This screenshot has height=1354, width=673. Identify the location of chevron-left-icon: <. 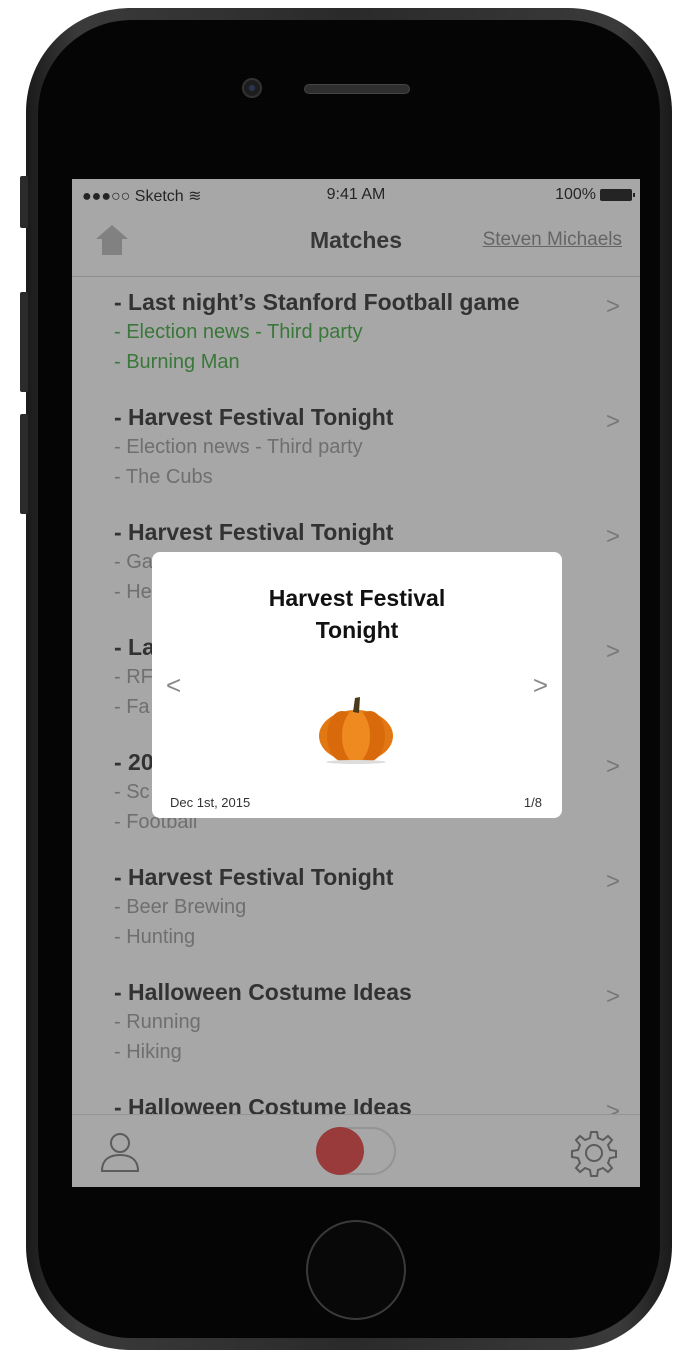
(173, 685).